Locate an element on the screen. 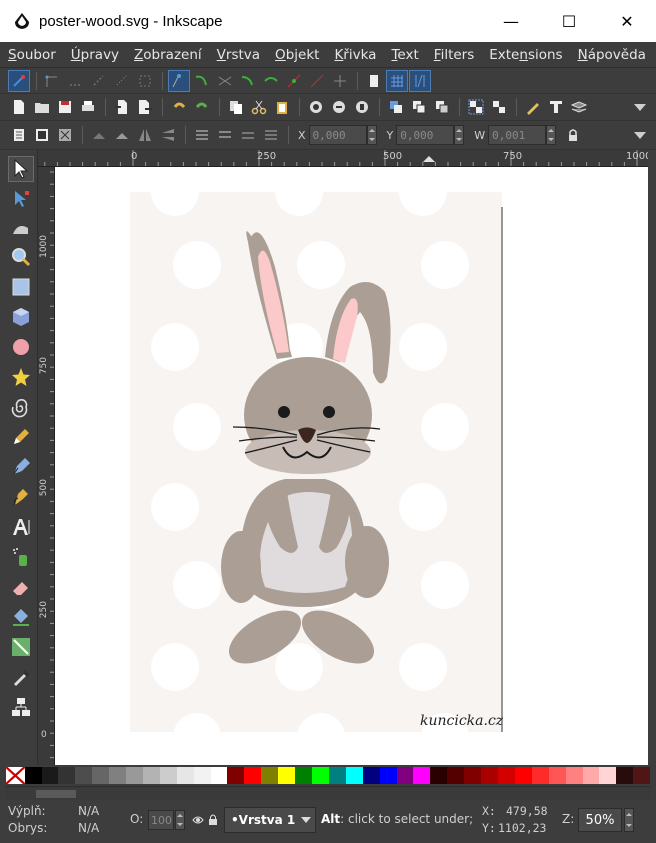 The width and height of the screenshot is (656, 843). opacity-input: 100 is located at coordinates (161, 820).